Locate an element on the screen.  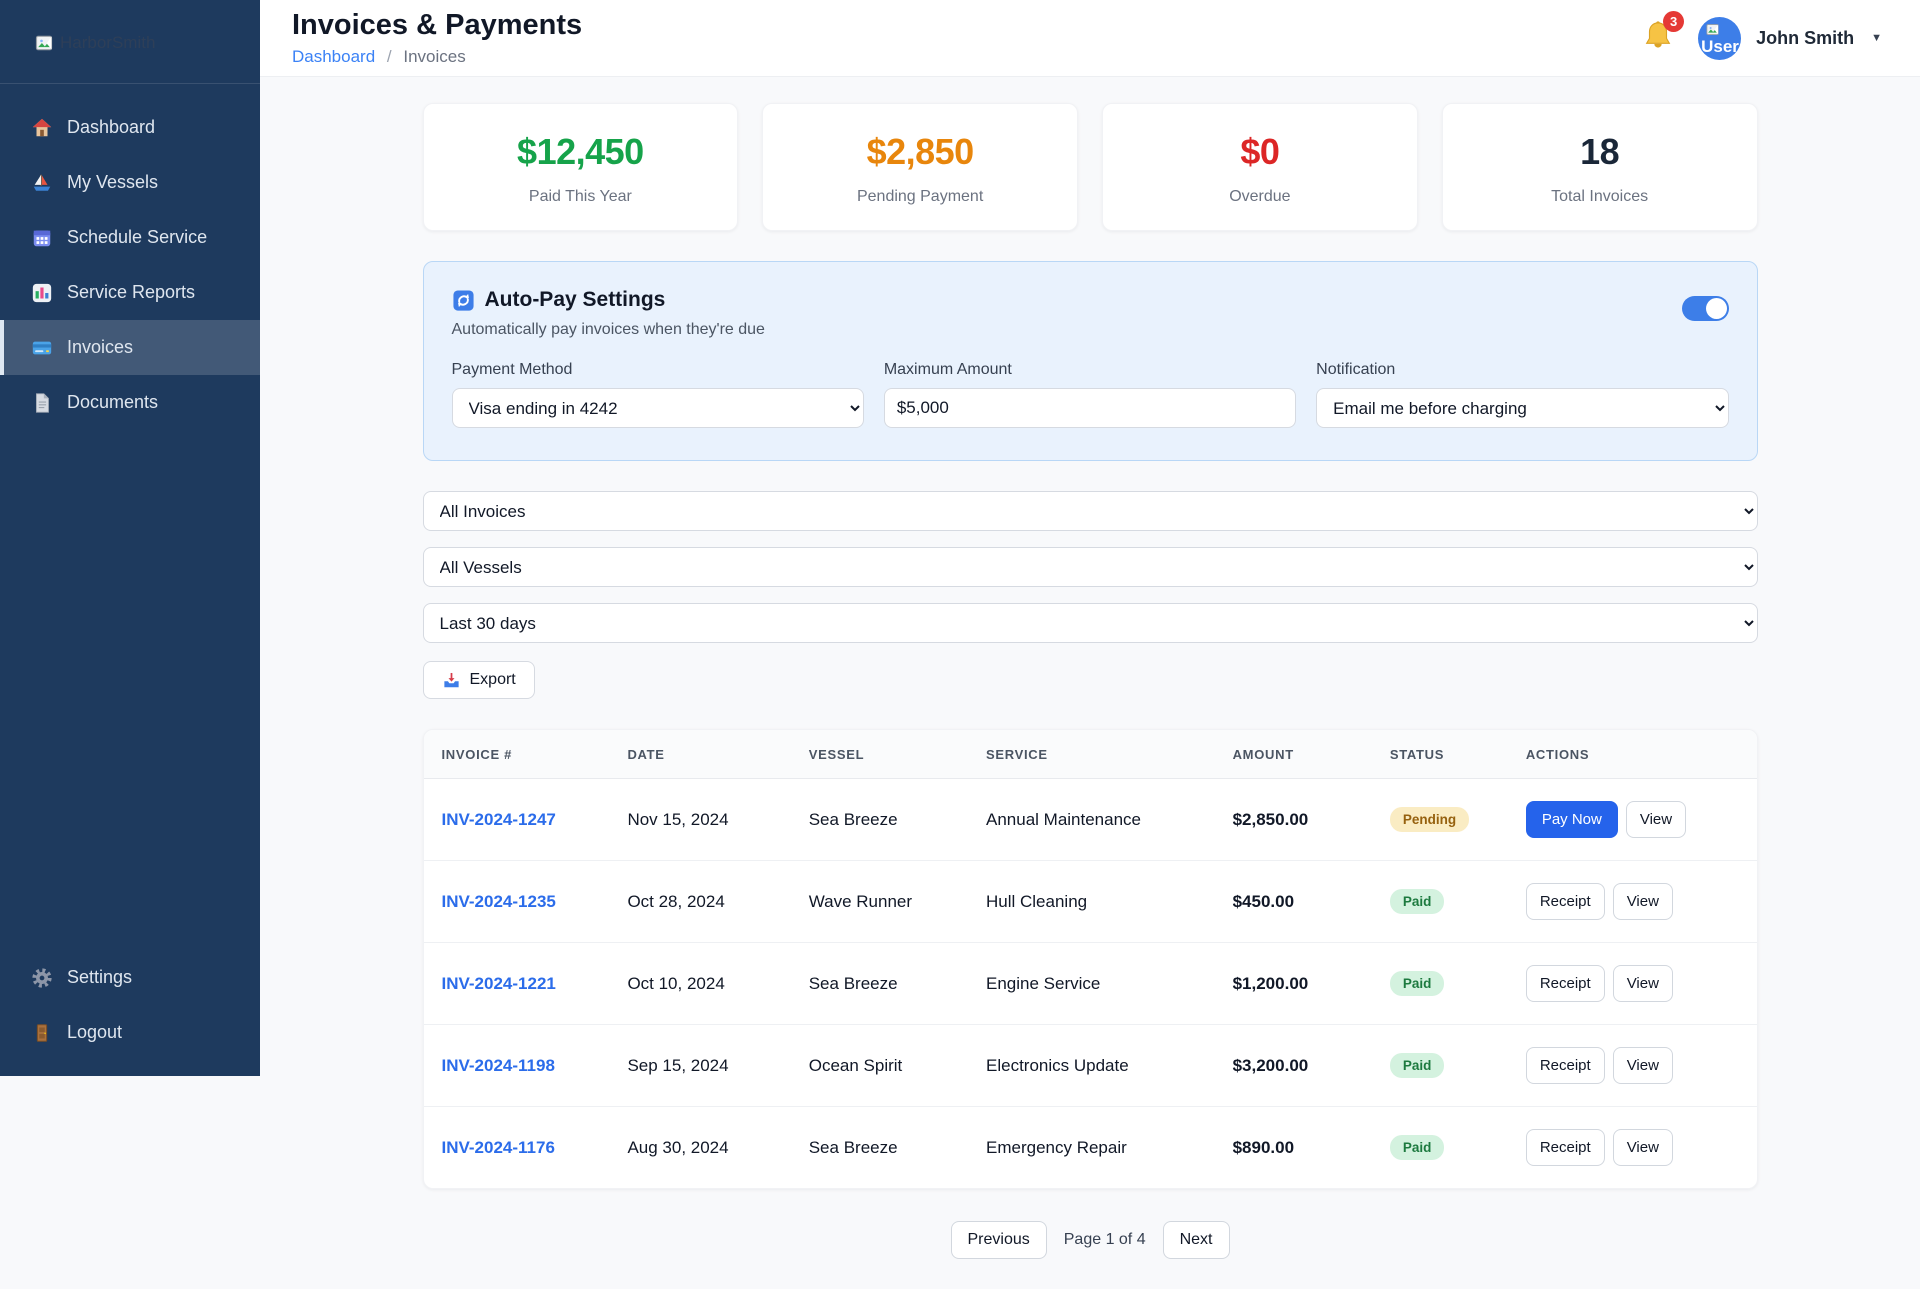
avatar: User is located at coordinates (1720, 38).